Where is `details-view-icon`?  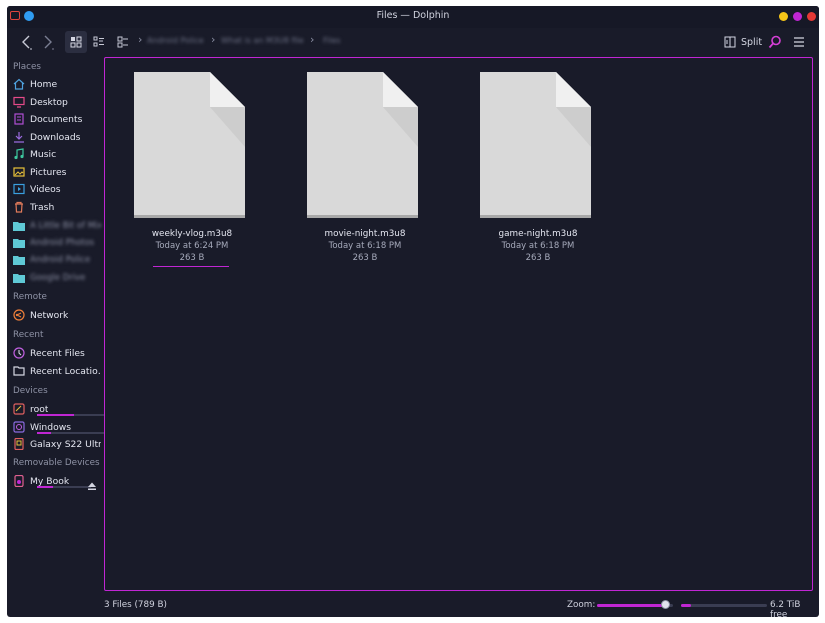
details-view-icon is located at coordinates (98, 41).